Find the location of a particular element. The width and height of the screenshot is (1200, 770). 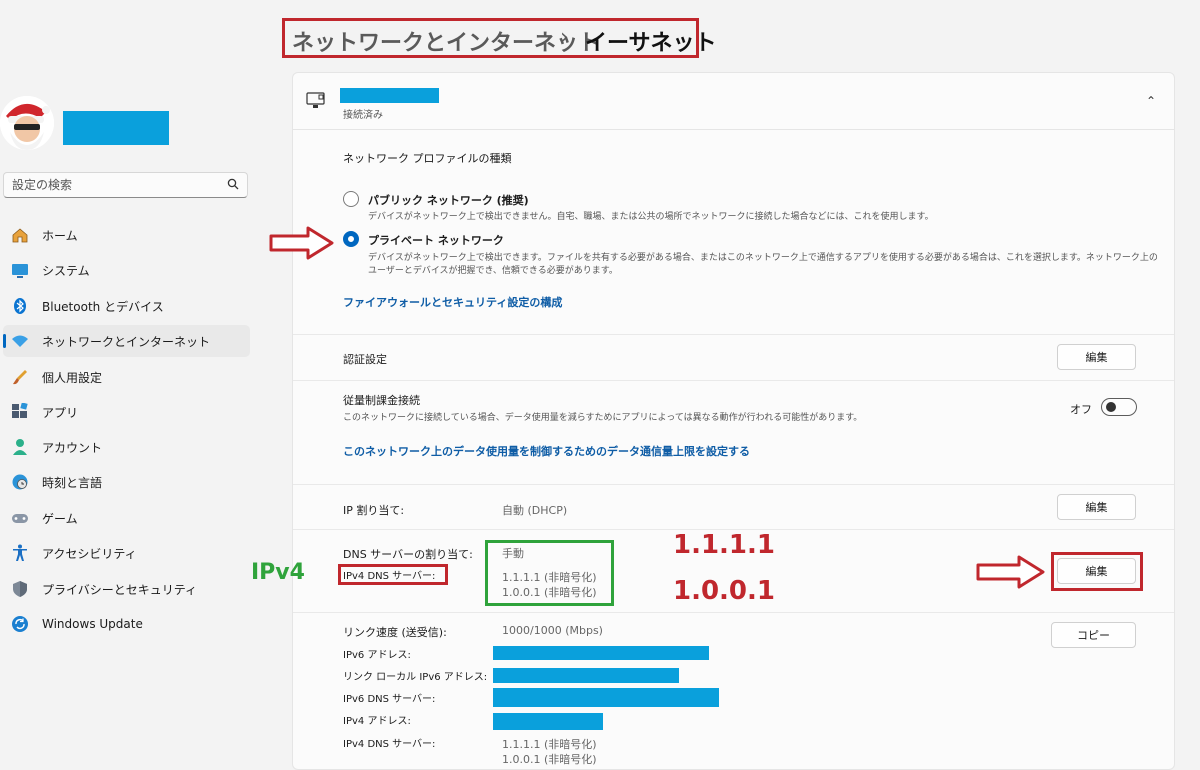

sidebar-item-home: ホーム is located at coordinates (126, 235).